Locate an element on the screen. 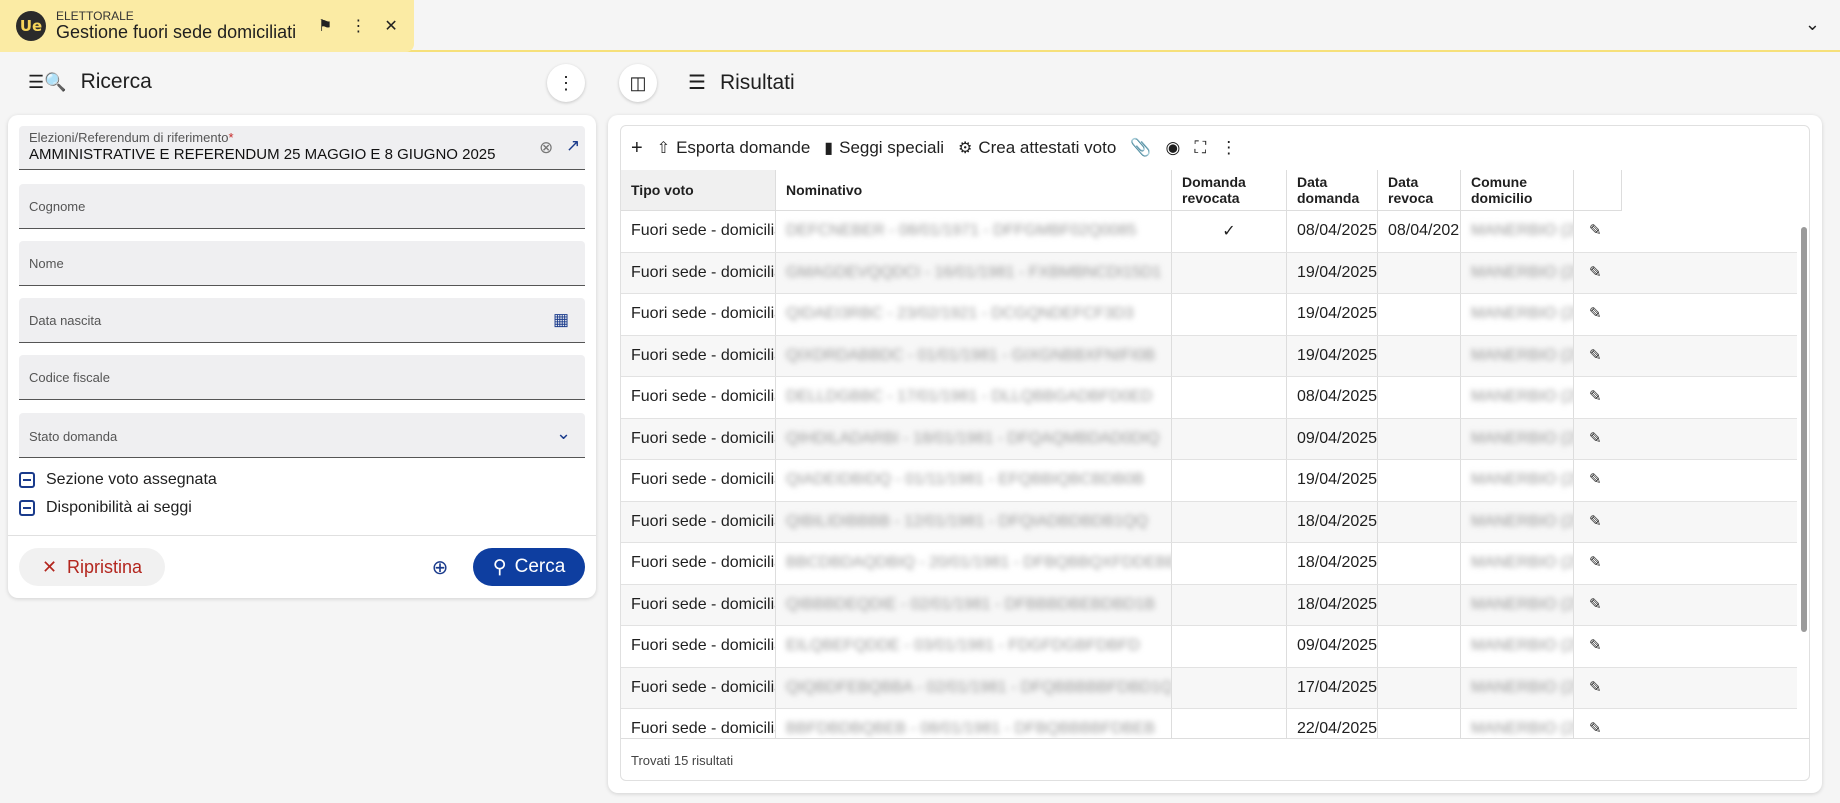 The image size is (1840, 803). search-more-button: ⋮ is located at coordinates (566, 83).